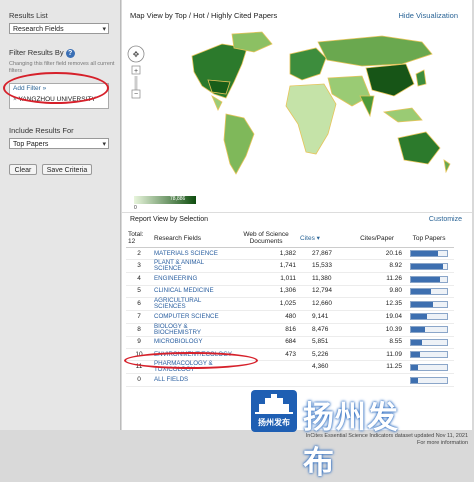  What do you see at coordinates (324, 254) in the screenshot?
I see `row-cites: 27,867` at bounding box center [324, 254].